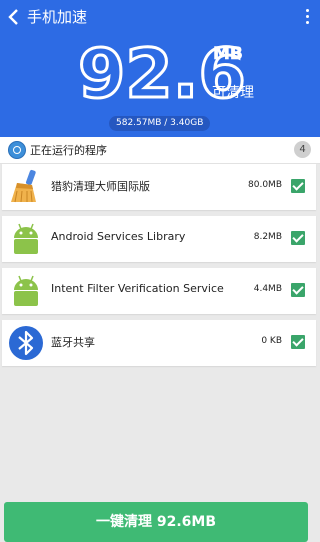 The height and width of the screenshot is (542, 320). Describe the element at coordinates (137, 288) in the screenshot. I see `app-name: Intent Filter Verification Service` at that location.